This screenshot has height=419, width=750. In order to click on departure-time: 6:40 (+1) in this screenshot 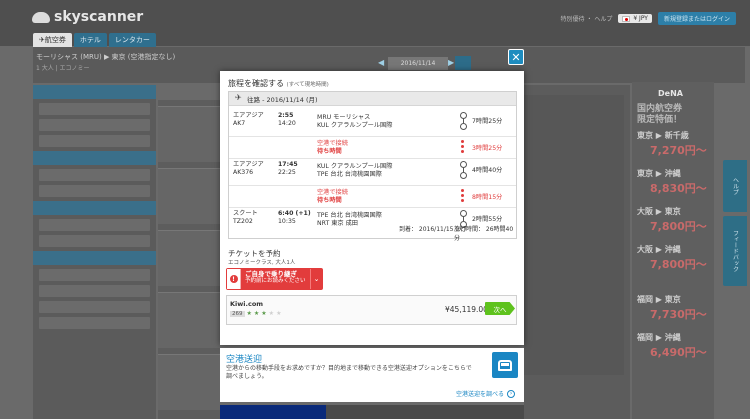, I will do `click(294, 213)`.